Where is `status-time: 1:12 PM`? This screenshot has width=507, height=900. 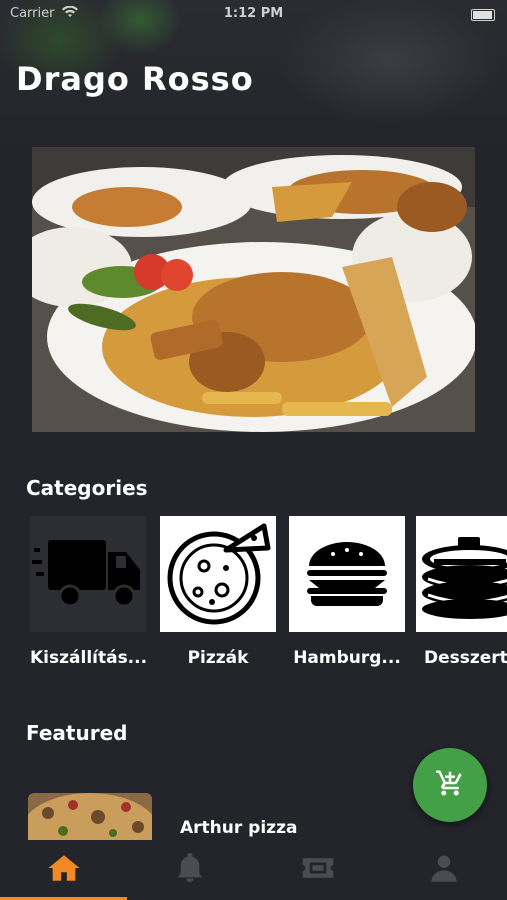
status-time: 1:12 PM is located at coordinates (253, 13).